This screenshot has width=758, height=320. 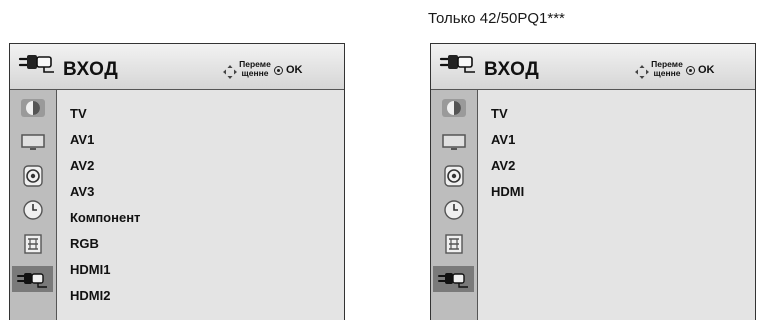 What do you see at coordinates (84, 243) in the screenshot?
I see `source-item-rgb: RGB` at bounding box center [84, 243].